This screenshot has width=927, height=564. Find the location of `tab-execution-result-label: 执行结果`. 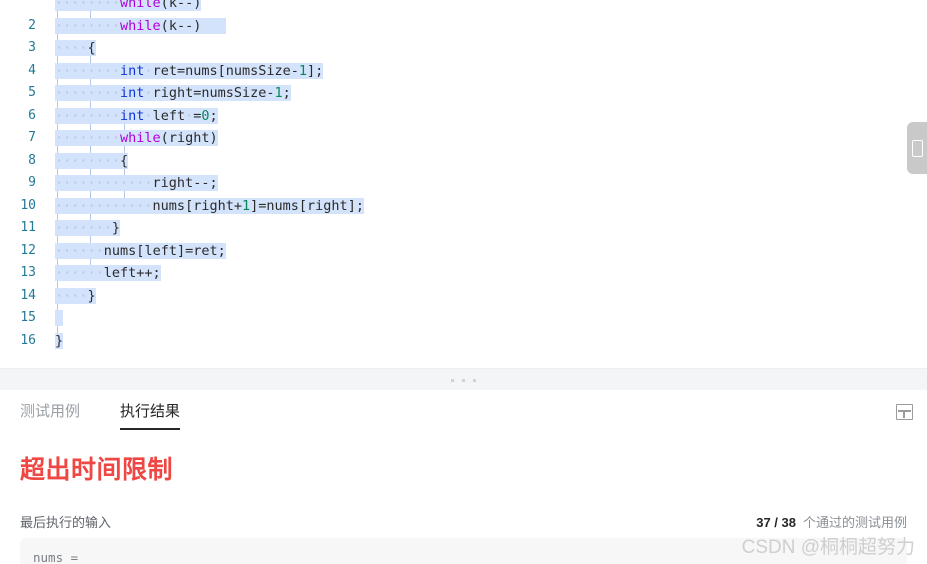

tab-execution-result-label: 执行结果 is located at coordinates (150, 411).